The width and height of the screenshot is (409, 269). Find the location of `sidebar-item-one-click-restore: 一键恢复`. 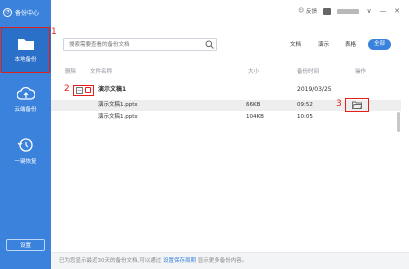

sidebar-item-one-click-restore: 一键恢复 is located at coordinates (25, 150).